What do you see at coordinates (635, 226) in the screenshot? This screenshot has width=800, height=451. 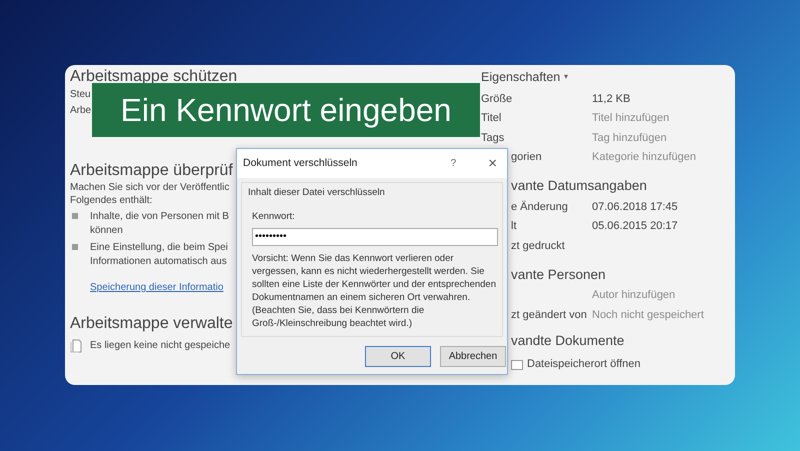 I see `property-value: 05.06.2015 20:17` at bounding box center [635, 226].